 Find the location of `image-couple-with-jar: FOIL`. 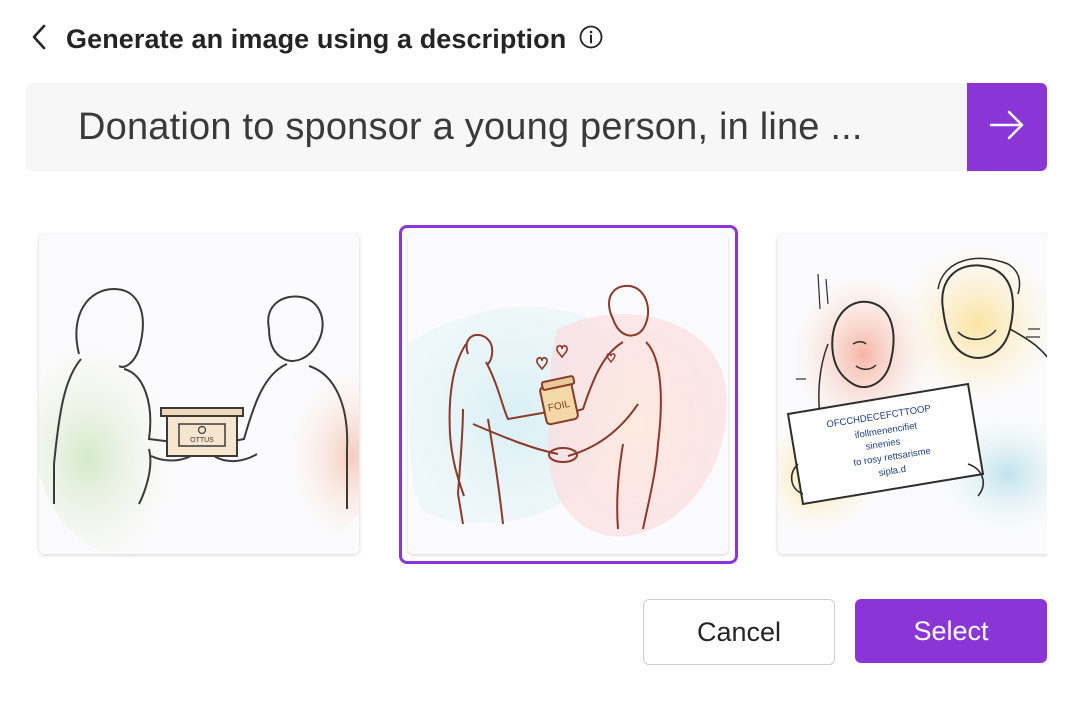

image-couple-with-jar: FOIL is located at coordinates (568, 394).